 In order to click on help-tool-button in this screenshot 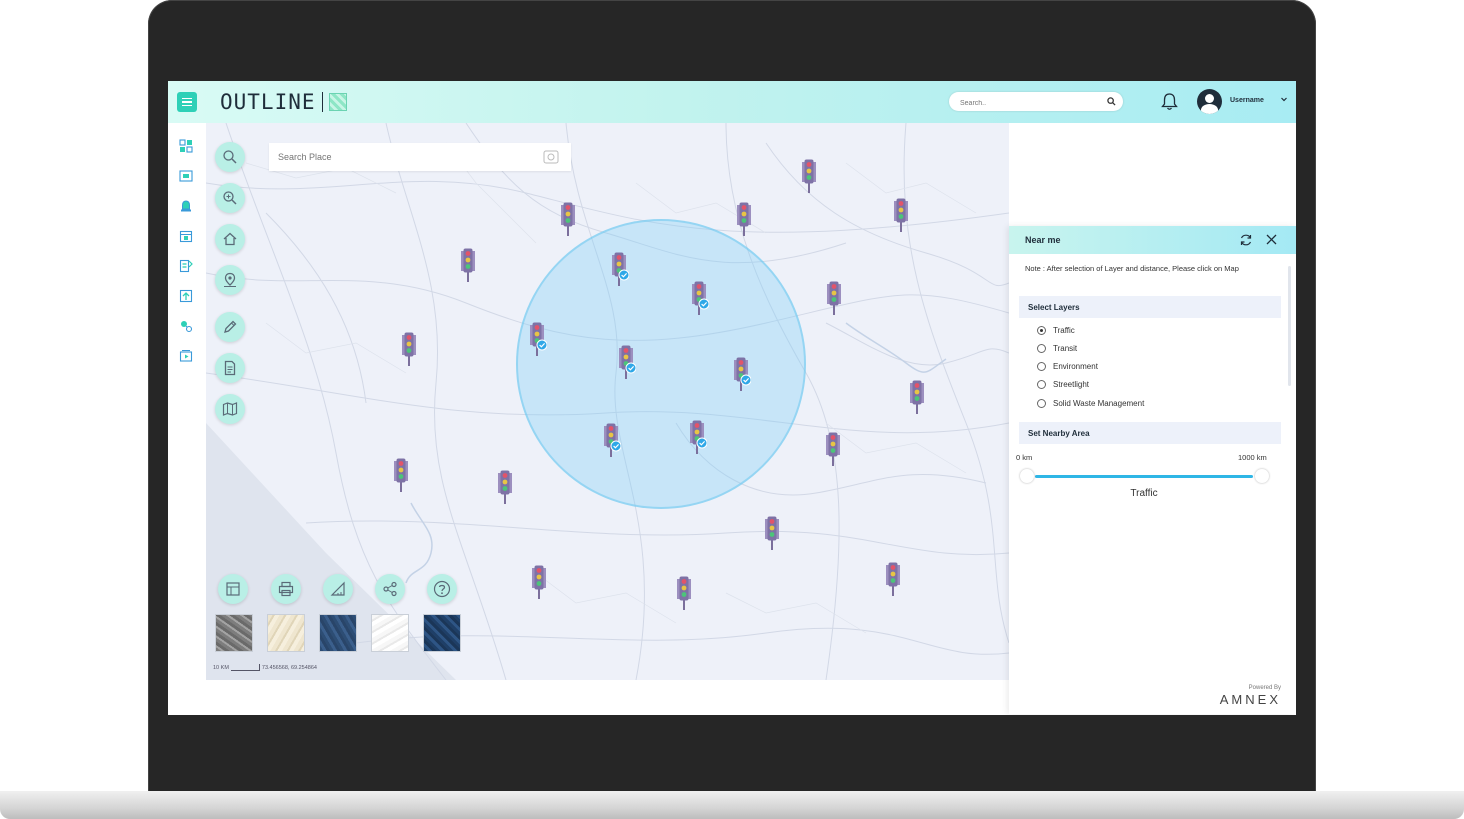, I will do `click(442, 589)`.